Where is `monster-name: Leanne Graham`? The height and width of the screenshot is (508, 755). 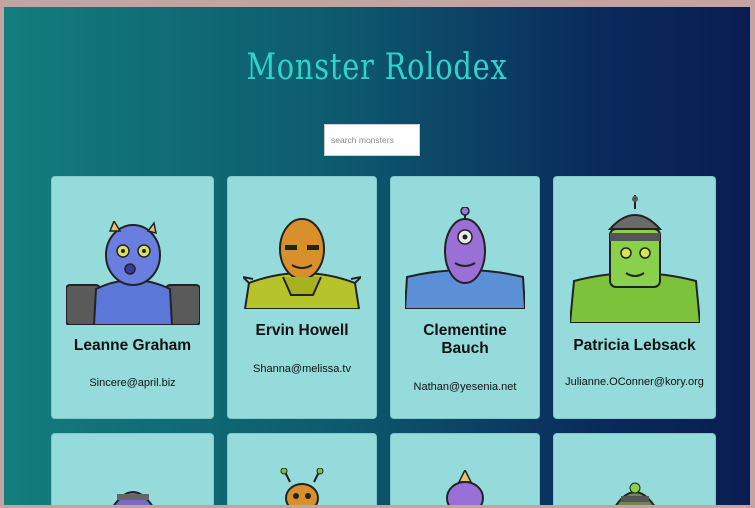
monster-name: Leanne Graham is located at coordinates (132, 345).